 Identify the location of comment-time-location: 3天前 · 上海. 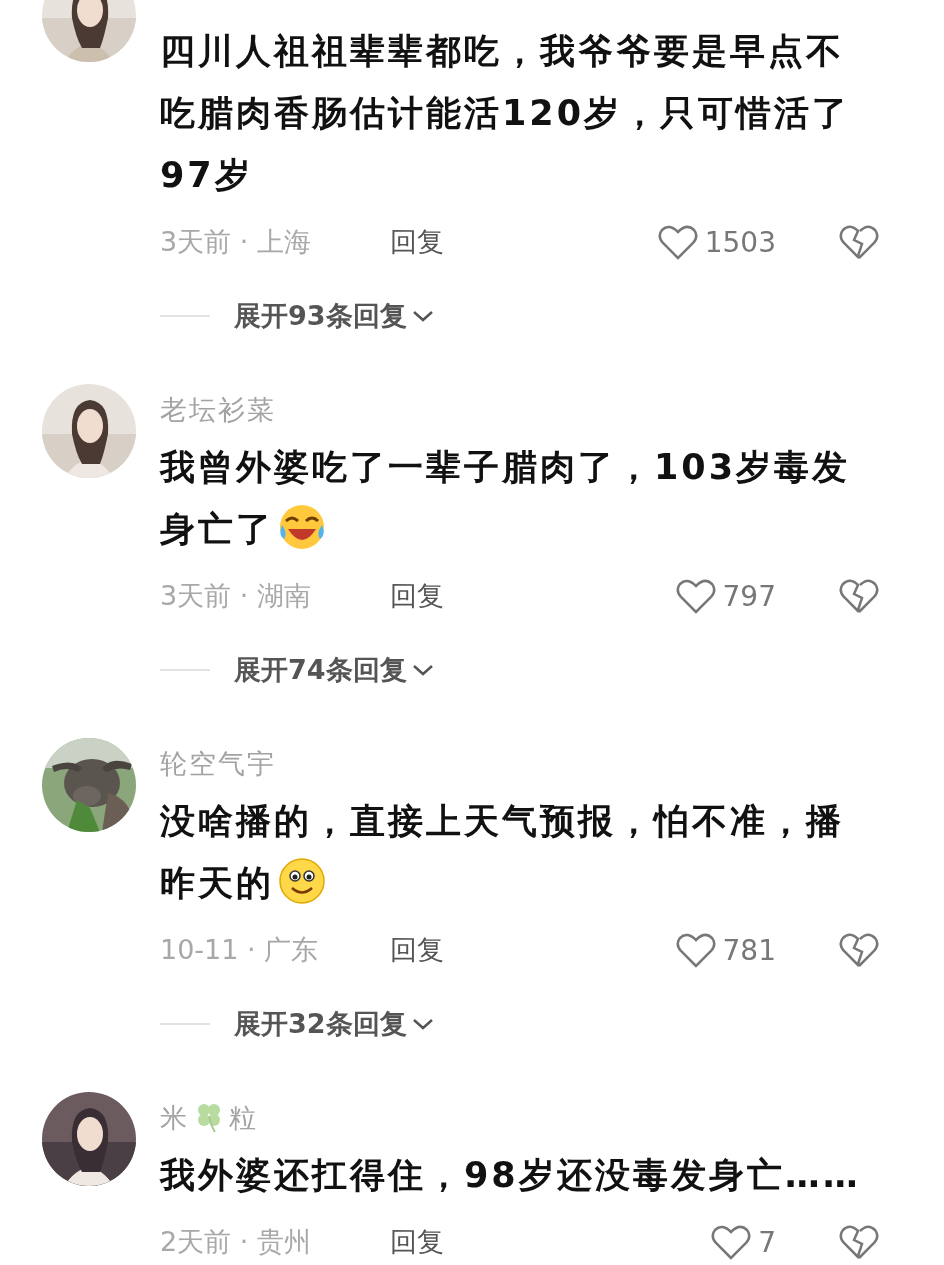
(236, 242).